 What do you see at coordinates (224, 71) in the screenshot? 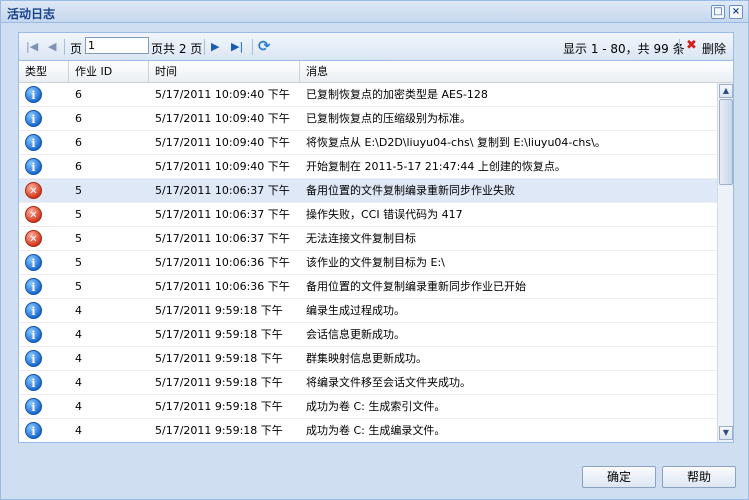
I see `column-time: 时间` at bounding box center [224, 71].